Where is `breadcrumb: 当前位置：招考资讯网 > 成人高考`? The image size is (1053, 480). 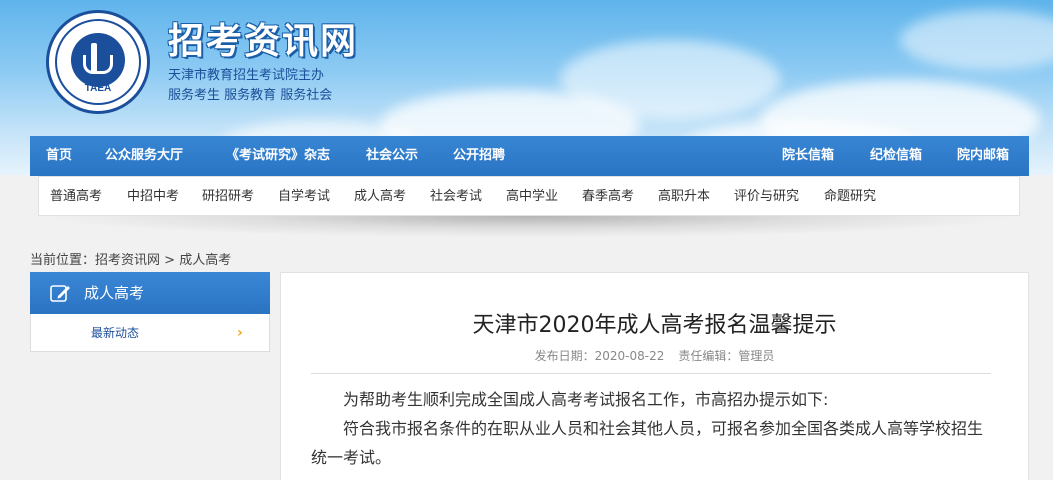 breadcrumb: 当前位置：招考资讯网 > 成人高考 is located at coordinates (130, 258).